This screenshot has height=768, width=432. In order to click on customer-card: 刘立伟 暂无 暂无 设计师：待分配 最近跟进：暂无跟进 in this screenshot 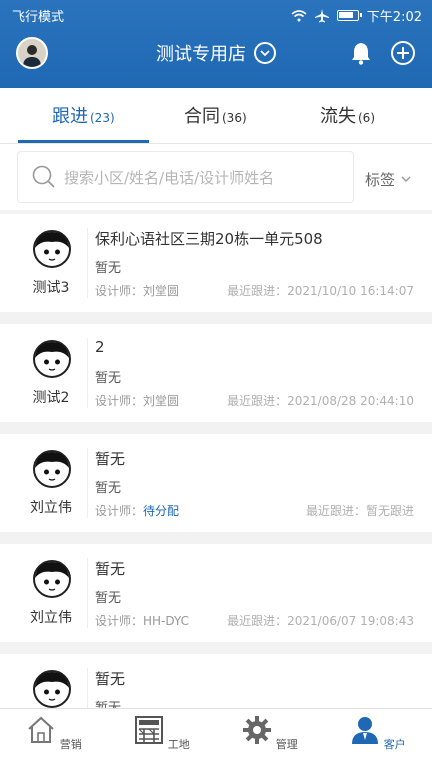, I will do `click(216, 483)`.